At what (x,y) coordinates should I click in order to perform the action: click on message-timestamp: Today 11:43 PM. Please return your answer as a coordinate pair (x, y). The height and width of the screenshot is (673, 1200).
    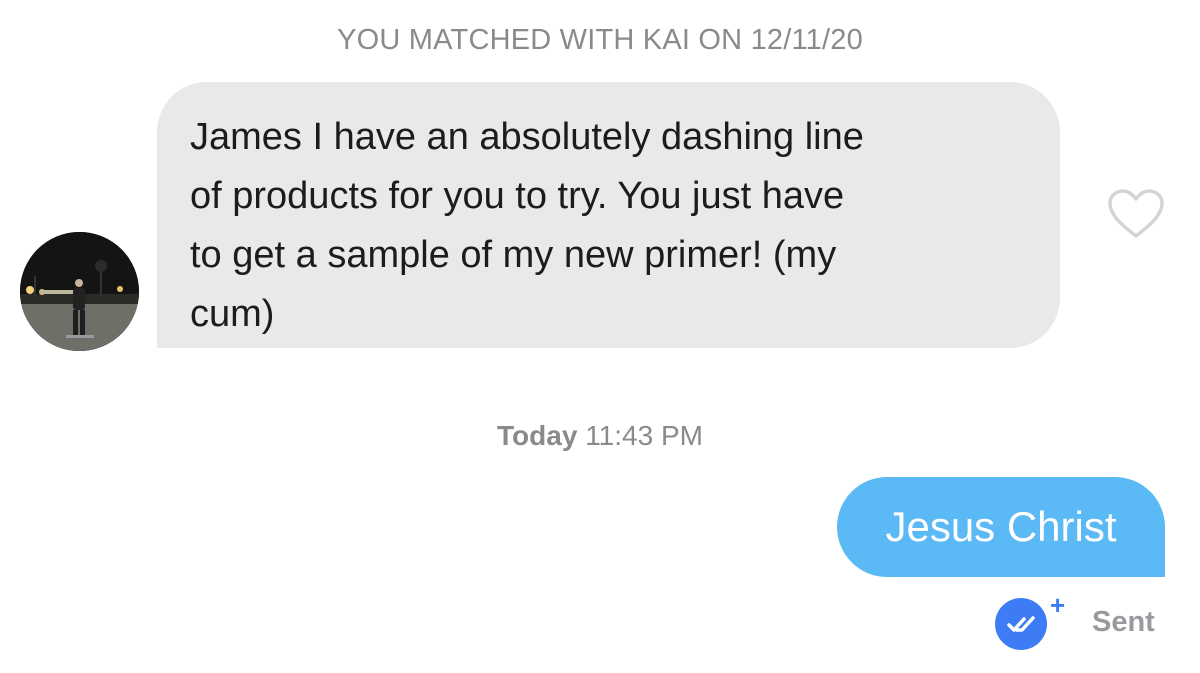
    Looking at the image, I should click on (600, 436).